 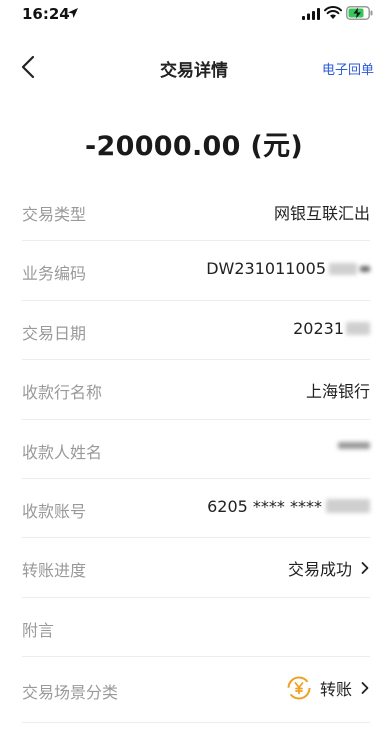 What do you see at coordinates (196, 212) in the screenshot?
I see `row-transaction-type: 交易类型 网银互联汇出` at bounding box center [196, 212].